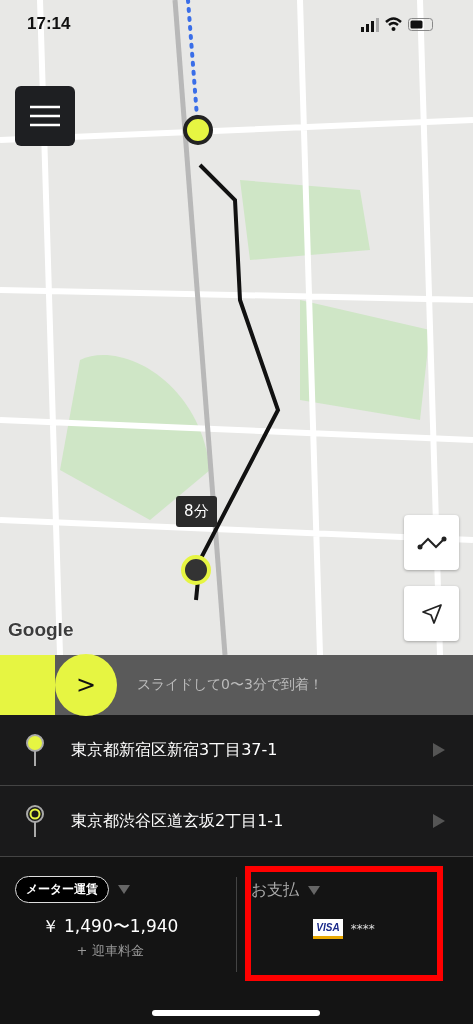 The image size is (473, 1024). Describe the element at coordinates (275, 890) in the screenshot. I see `payment-label: お支払` at that location.